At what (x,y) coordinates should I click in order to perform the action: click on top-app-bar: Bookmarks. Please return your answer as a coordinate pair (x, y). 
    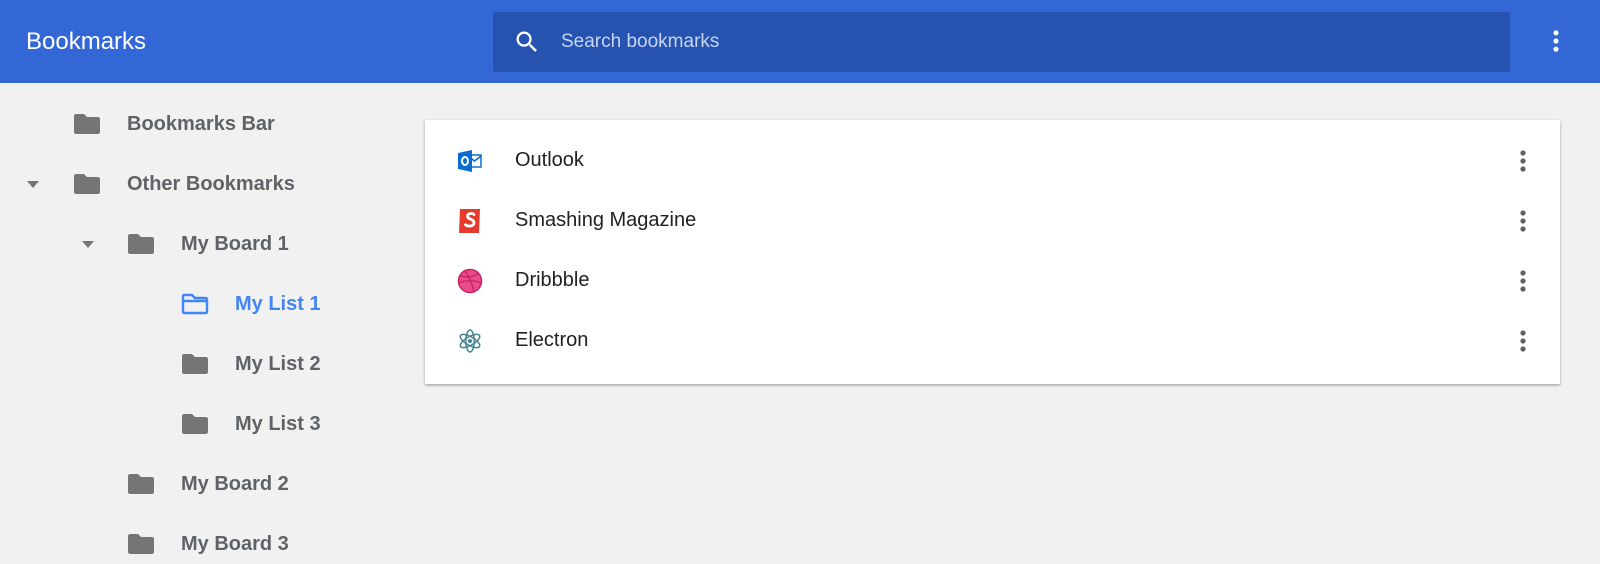
    Looking at the image, I should click on (800, 41).